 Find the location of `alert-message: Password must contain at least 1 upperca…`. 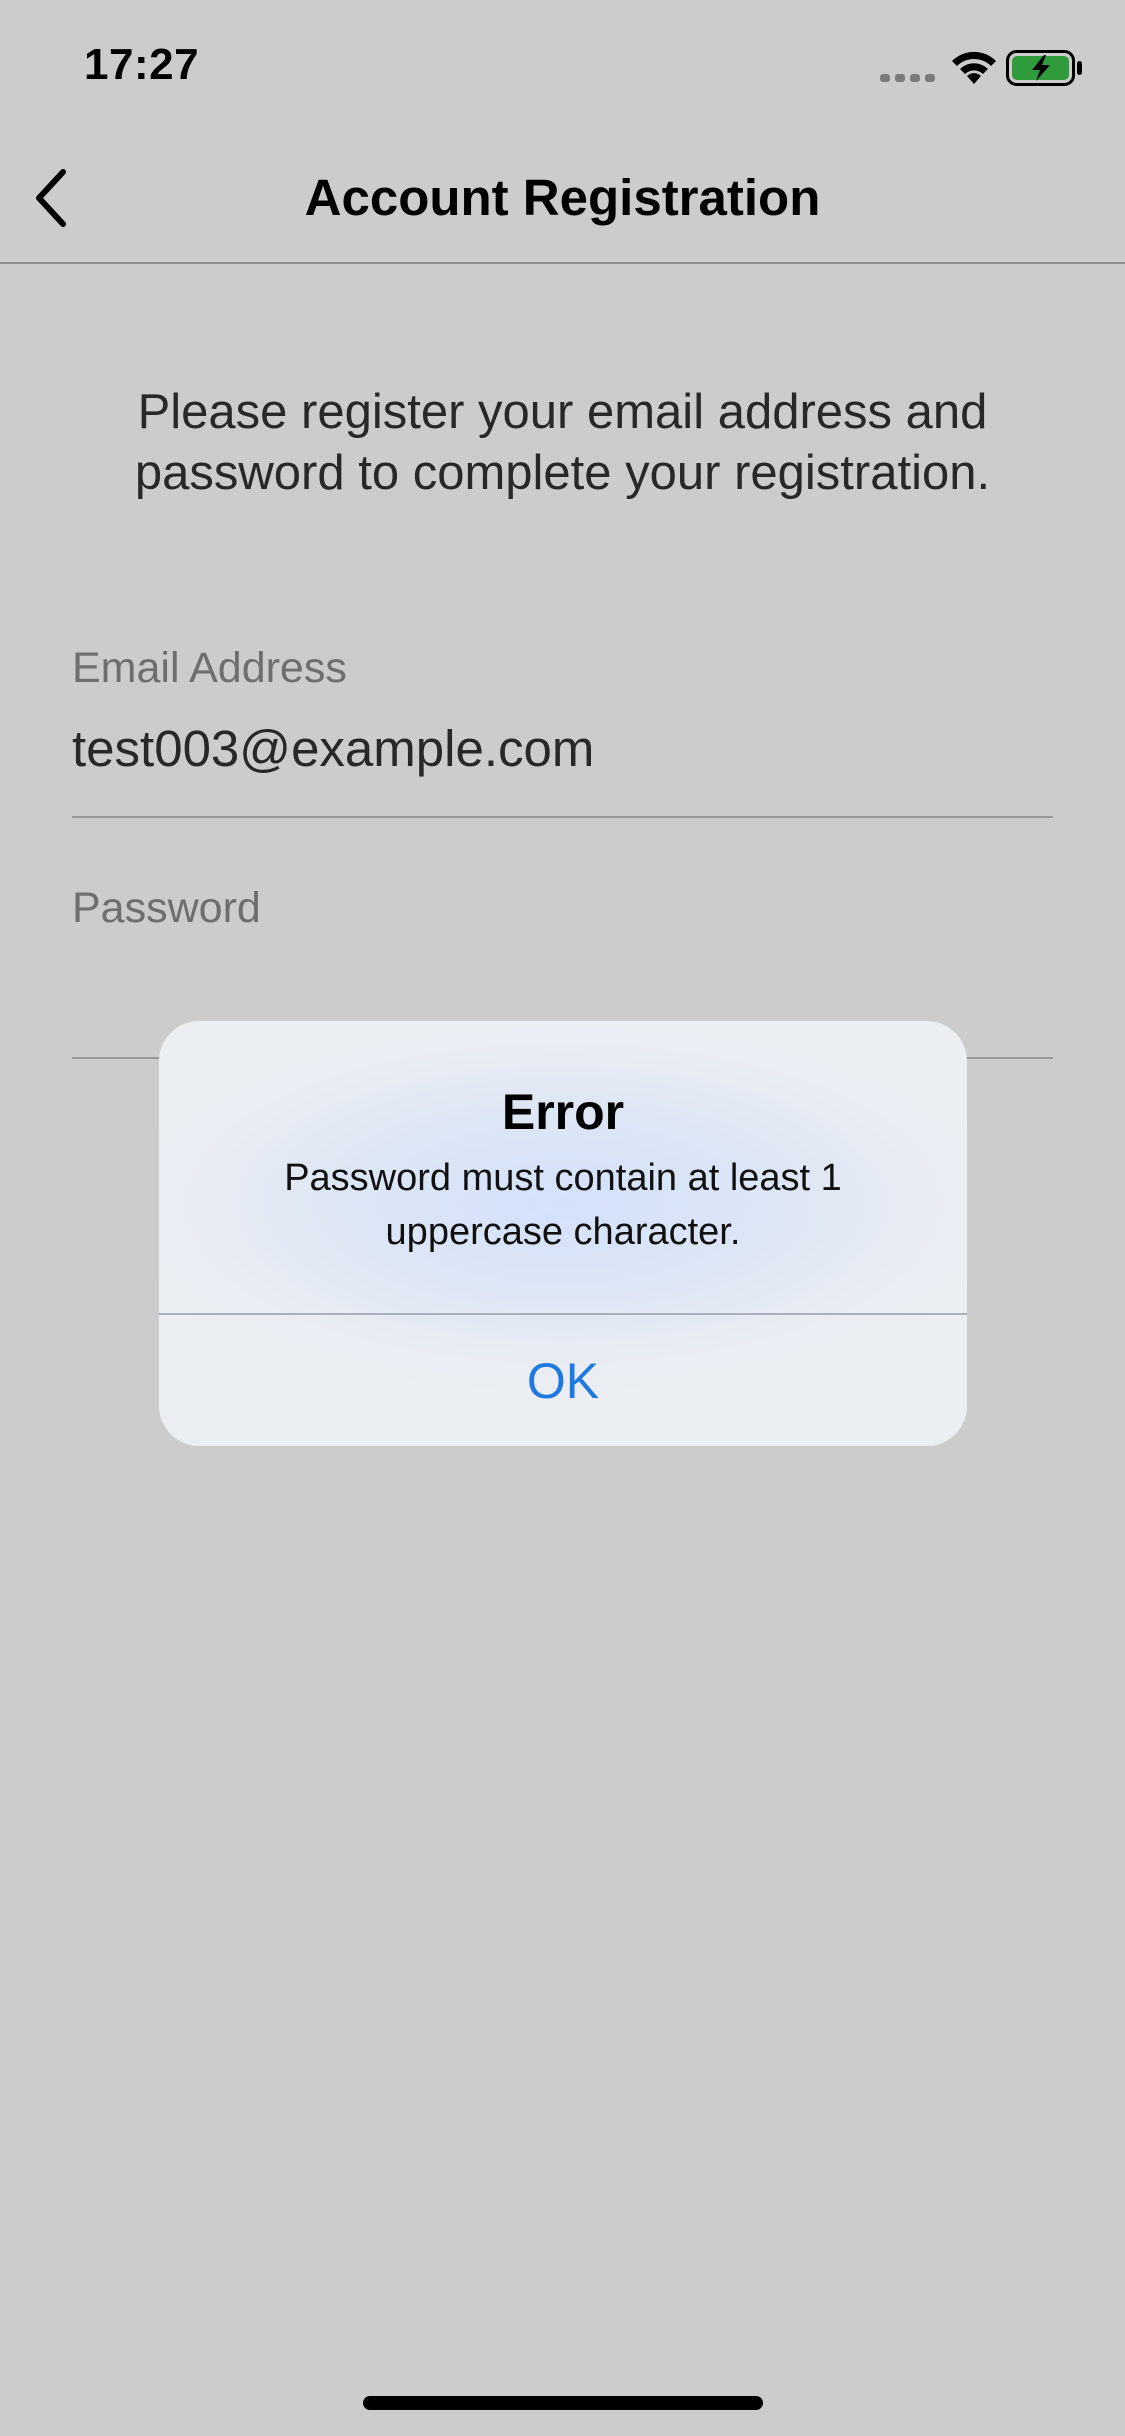

alert-message: Password must contain at least 1 upperca… is located at coordinates (563, 1205).